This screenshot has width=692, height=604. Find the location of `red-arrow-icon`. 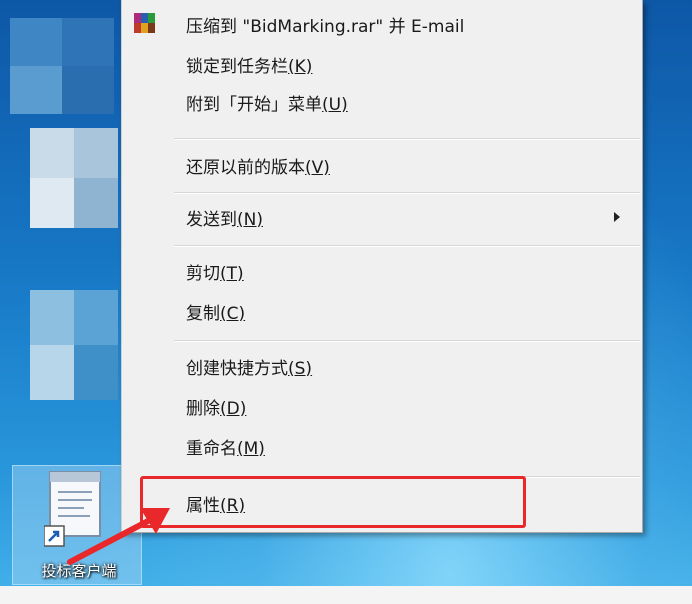

red-arrow-icon is located at coordinates (118, 536).